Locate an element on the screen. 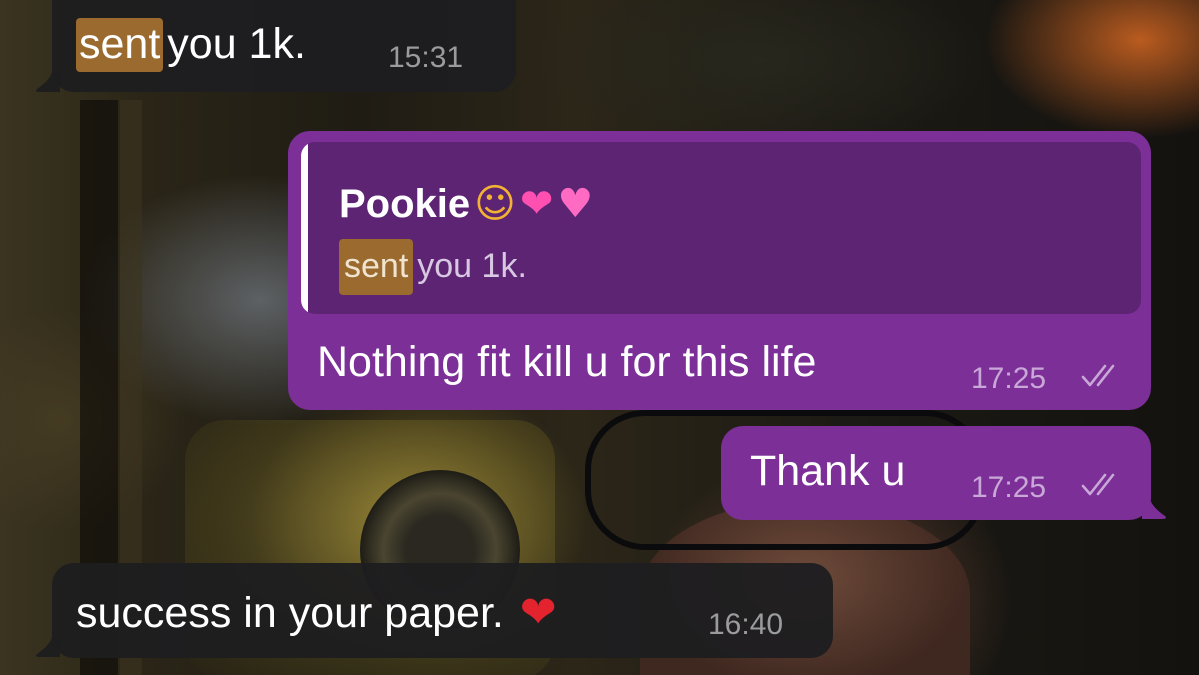 Image resolution: width=1199 pixels, height=675 pixels. reply-sender-name: Pookie ☺ ❤ ♥ is located at coordinates (466, 204).